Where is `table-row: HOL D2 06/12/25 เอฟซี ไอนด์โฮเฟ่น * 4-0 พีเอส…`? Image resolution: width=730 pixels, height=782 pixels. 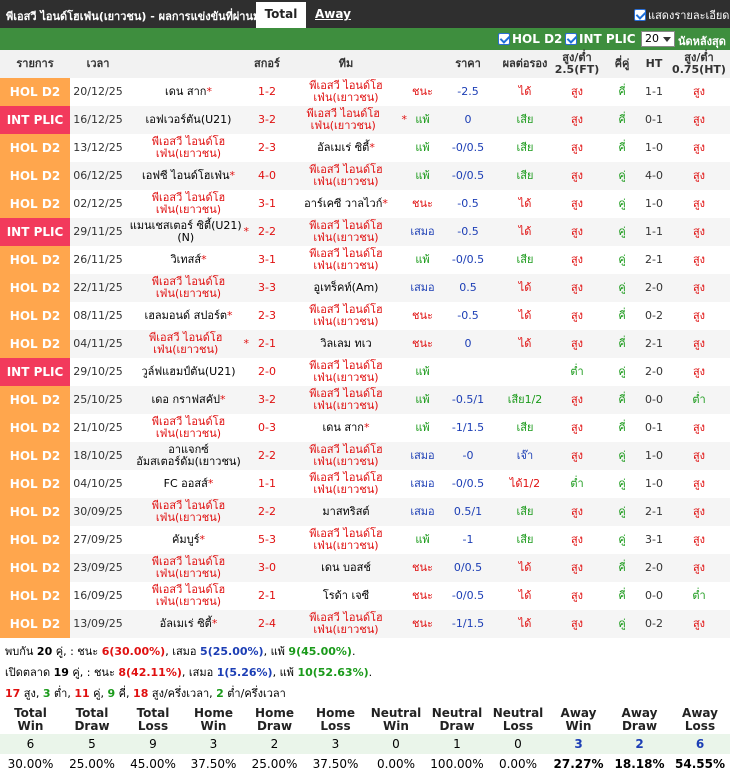
table-row: HOL D2 06/12/25 เอฟซี ไอนด์โฮเฟ่น * 4-0 พีเอส… is located at coordinates (365, 176).